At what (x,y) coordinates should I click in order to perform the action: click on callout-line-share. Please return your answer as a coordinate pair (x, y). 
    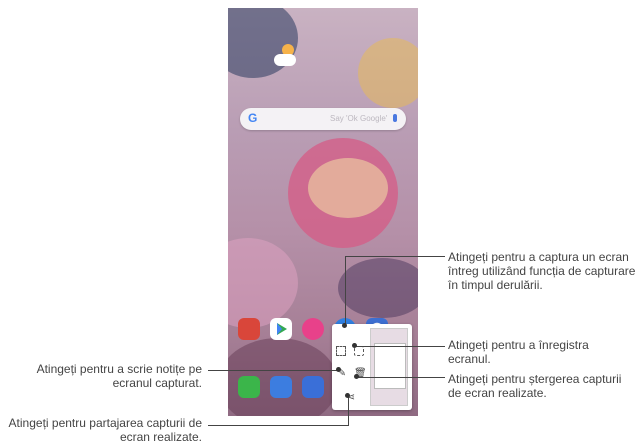
    Looking at the image, I should click on (278, 425).